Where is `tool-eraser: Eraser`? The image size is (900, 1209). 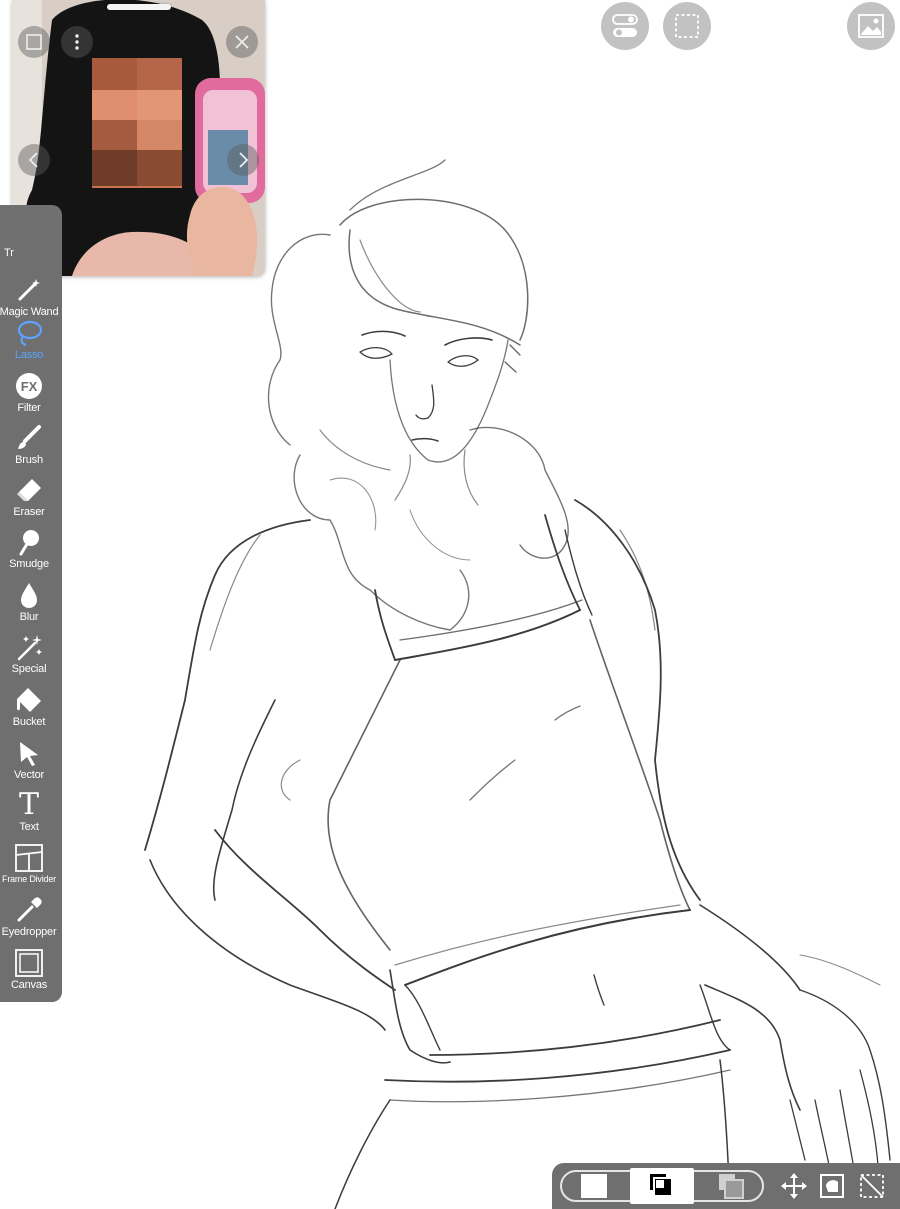 tool-eraser: Eraser is located at coordinates (29, 501).